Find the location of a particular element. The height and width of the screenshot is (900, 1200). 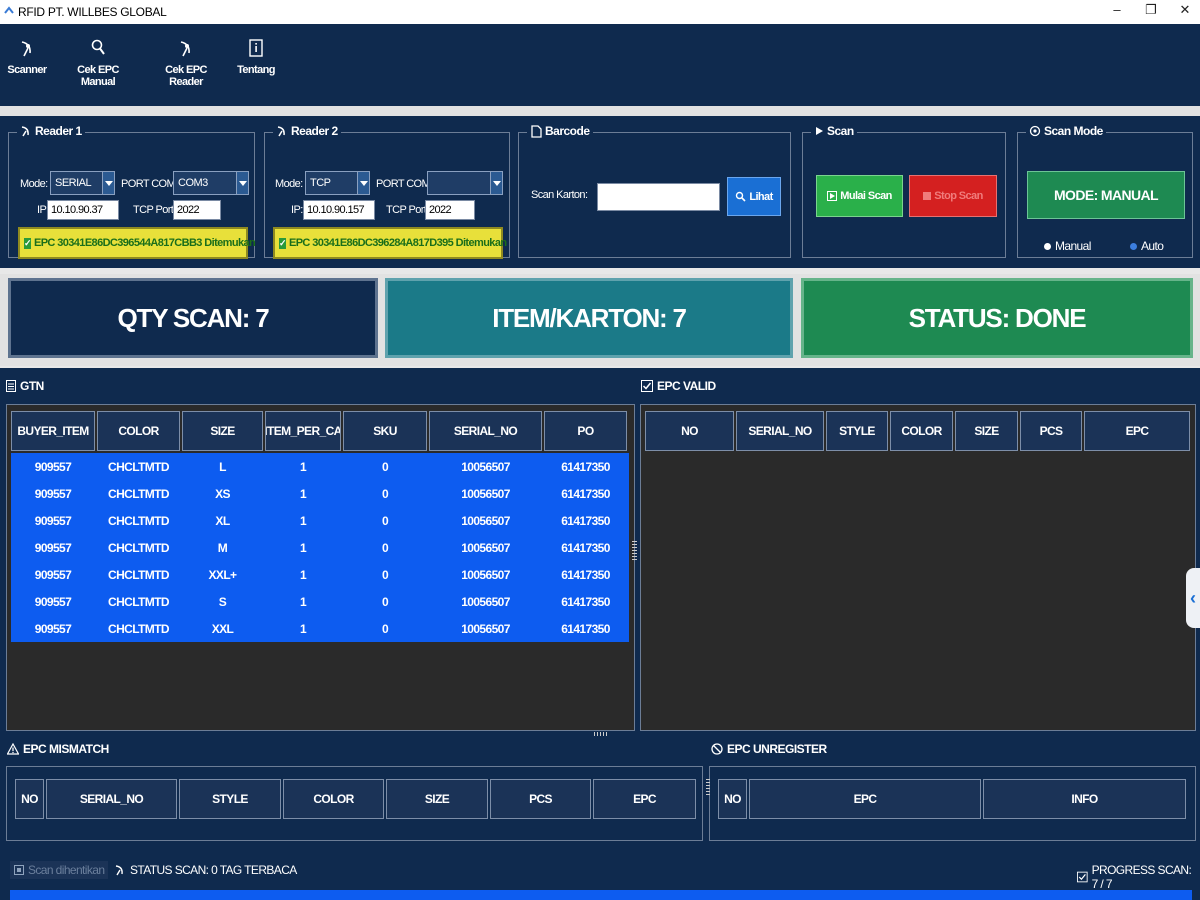

toolbar-cek-epc-manual-button: Cek EPC Manual is located at coordinates (98, 63).